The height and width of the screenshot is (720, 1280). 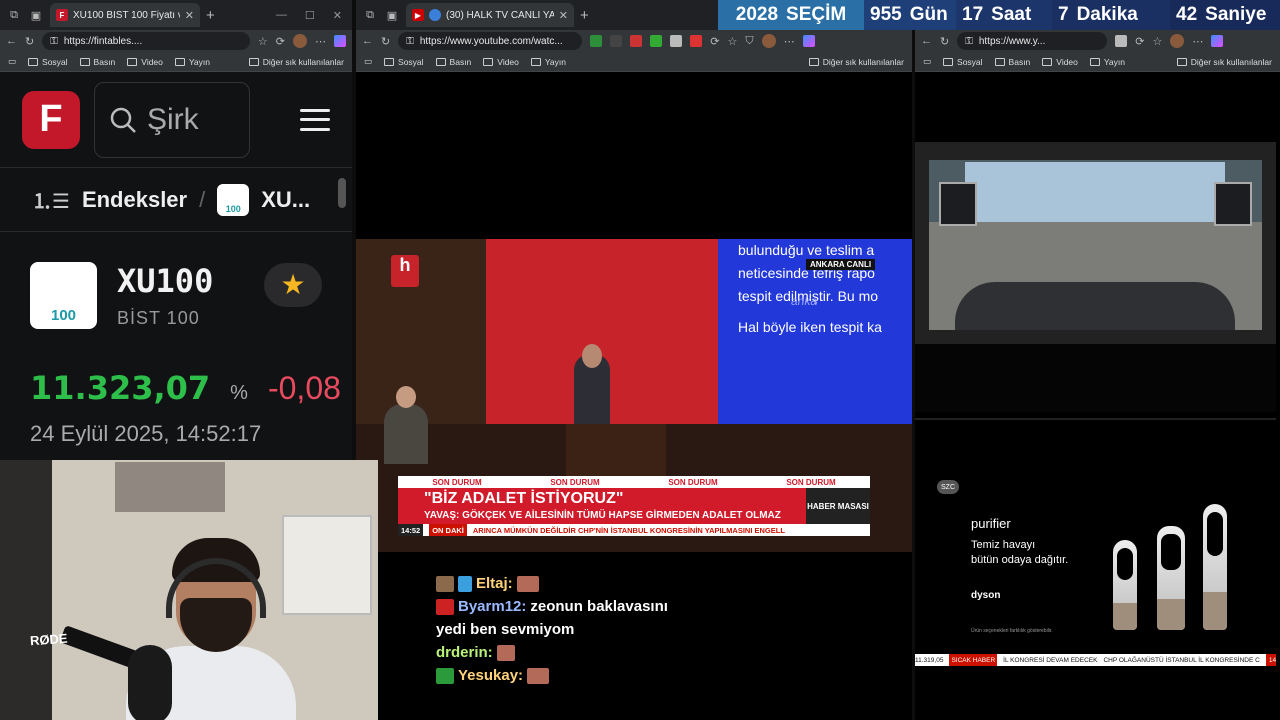 What do you see at coordinates (337, 15) in the screenshot?
I see `close-window-icon: ✕` at bounding box center [337, 15].